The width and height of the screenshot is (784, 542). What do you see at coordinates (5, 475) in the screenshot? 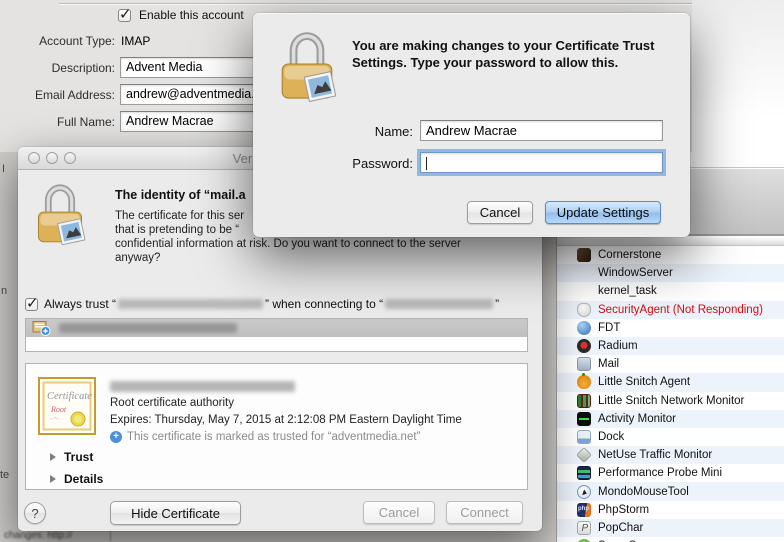
I see `background-text-fragment: te` at bounding box center [5, 475].